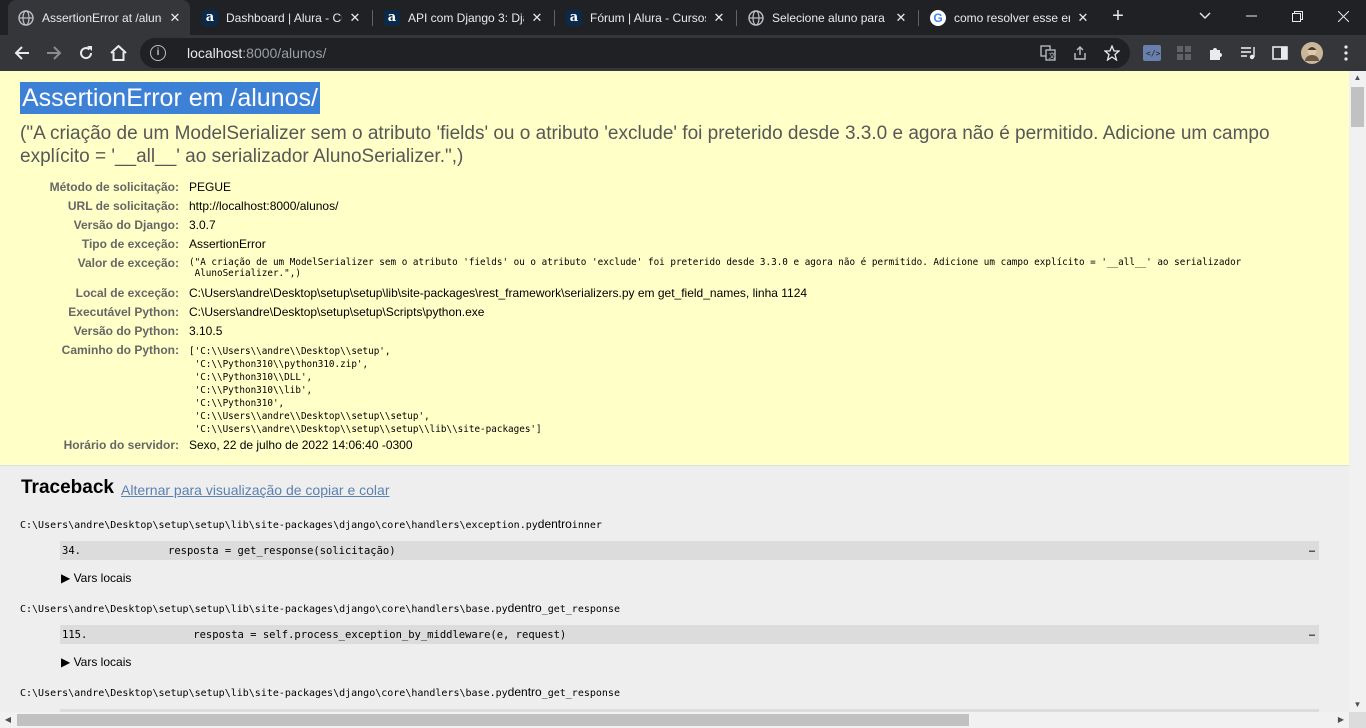  Describe the element at coordinates (130, 244) in the screenshot. I see `meta-key: Tipo de exceção:` at that location.